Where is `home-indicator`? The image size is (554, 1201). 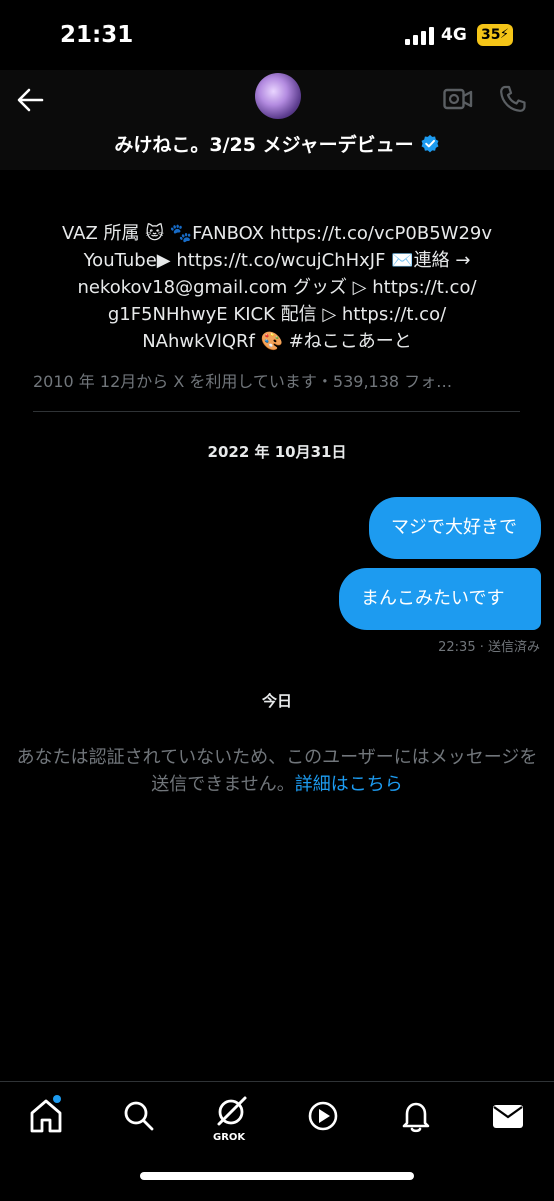
home-indicator is located at coordinates (277, 1176).